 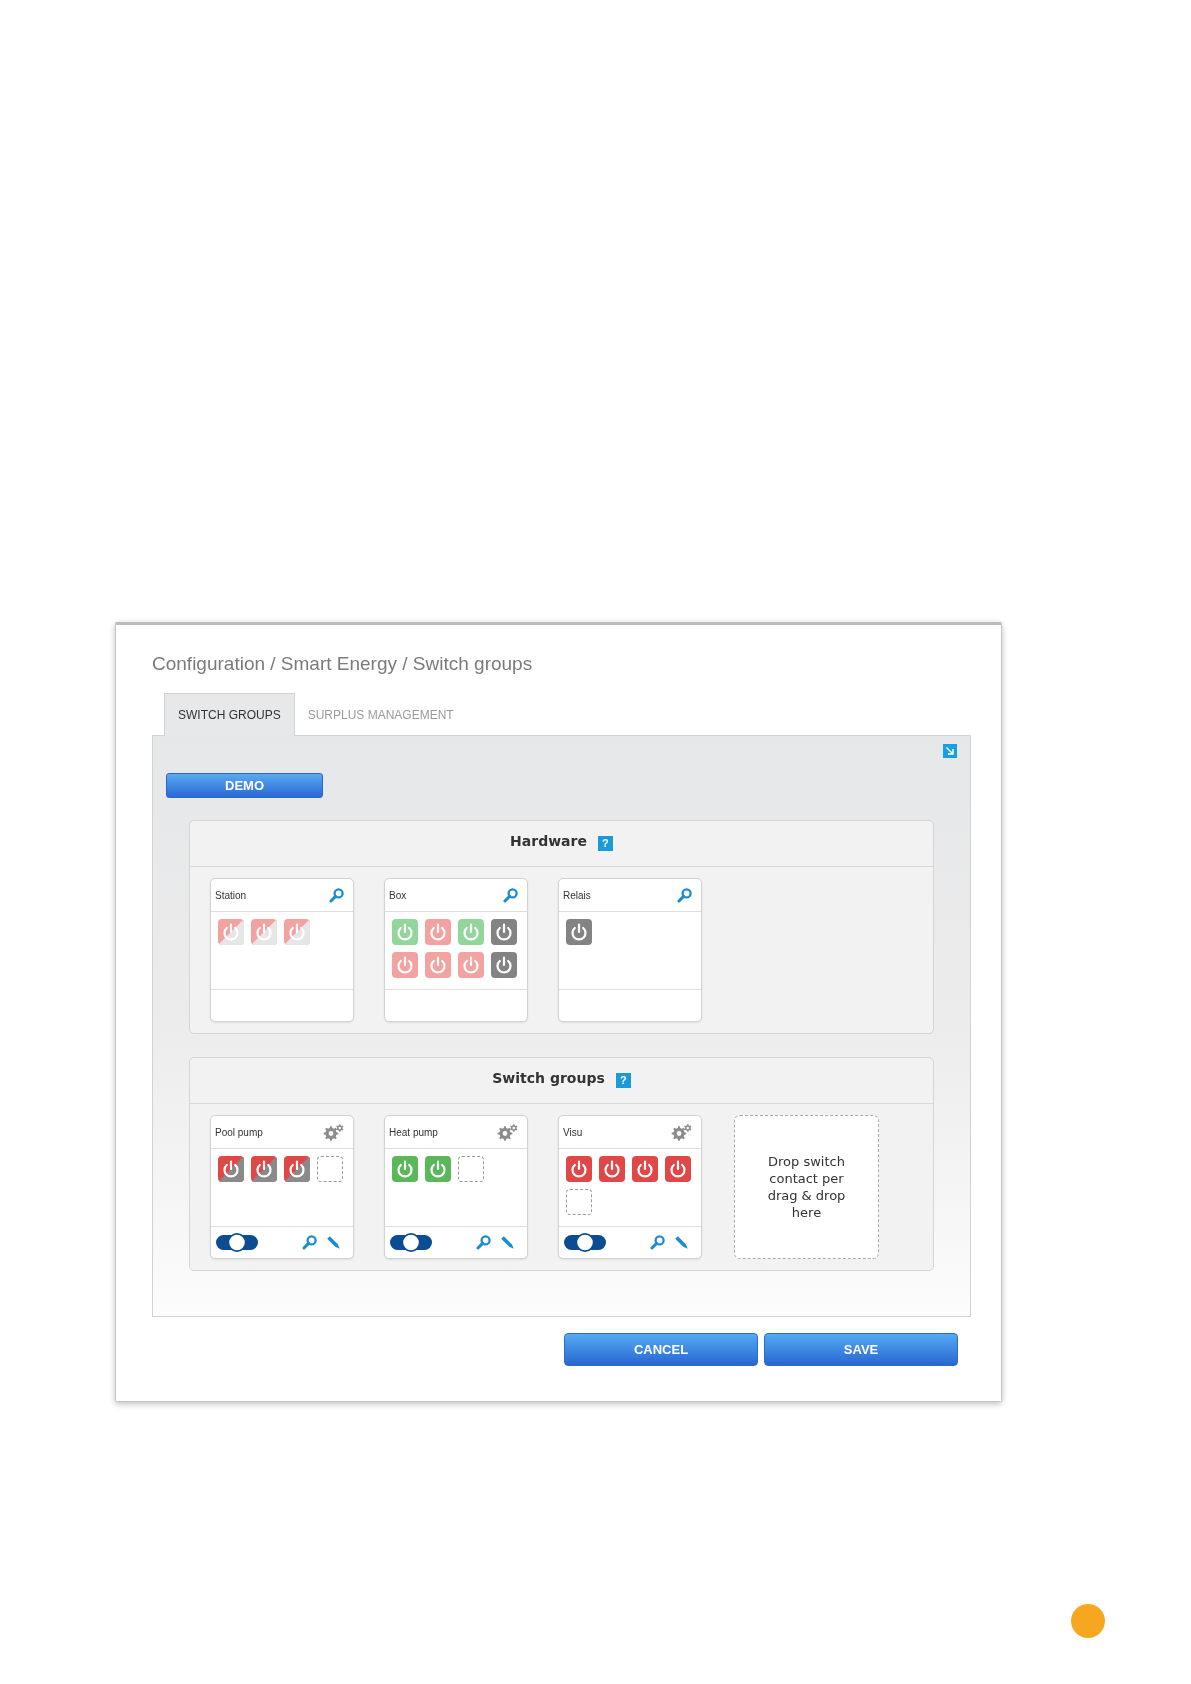 I want to click on cancel-button: CANCEL, so click(x=661, y=1349).